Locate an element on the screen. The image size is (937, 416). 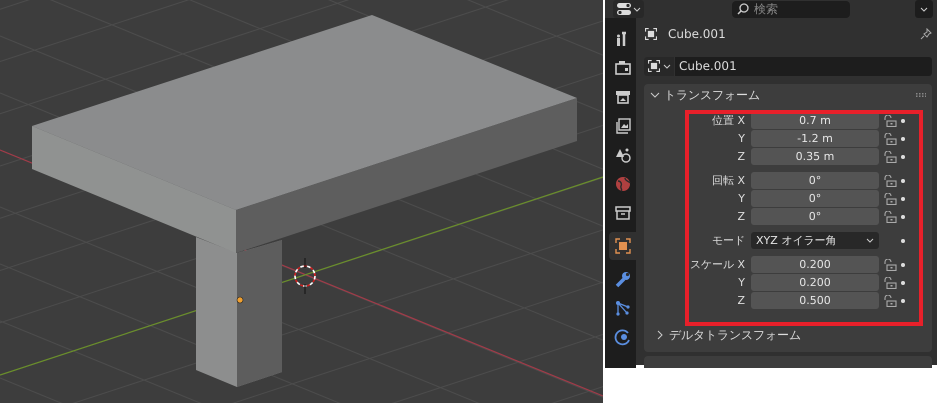
properties-editor-icon is located at coordinates (624, 9).